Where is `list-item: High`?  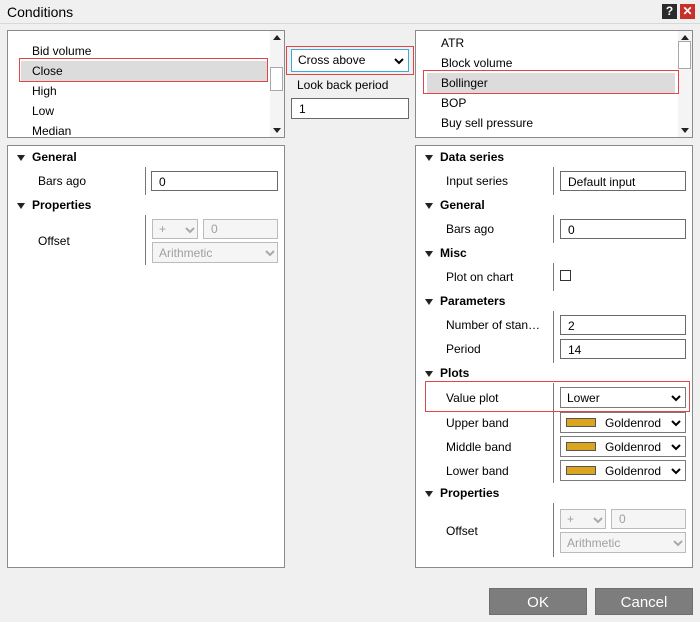
list-item: High is located at coordinates (44, 91).